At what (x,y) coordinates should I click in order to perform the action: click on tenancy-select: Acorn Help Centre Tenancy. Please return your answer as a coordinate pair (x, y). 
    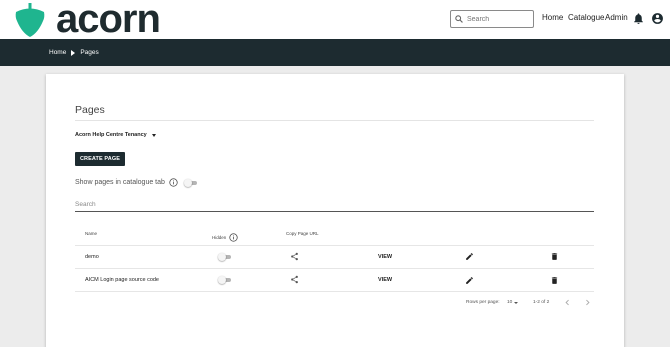
    Looking at the image, I should click on (115, 135).